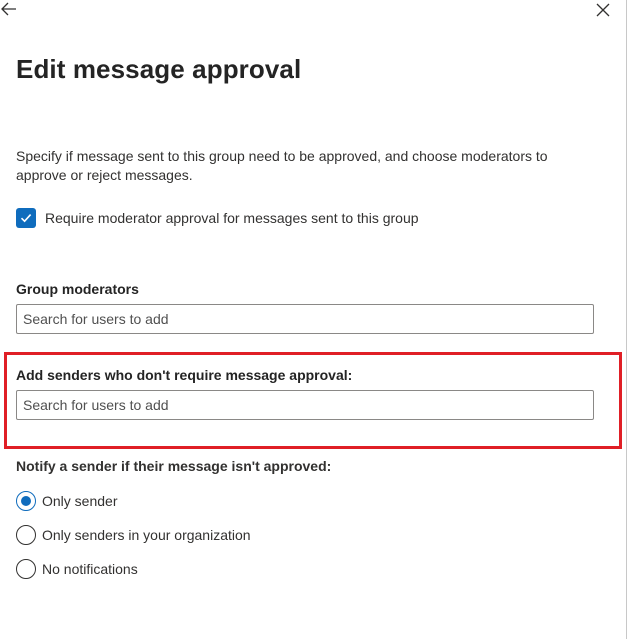 The image size is (630, 639). I want to click on radio-no-notifications: No notifications, so click(77, 569).